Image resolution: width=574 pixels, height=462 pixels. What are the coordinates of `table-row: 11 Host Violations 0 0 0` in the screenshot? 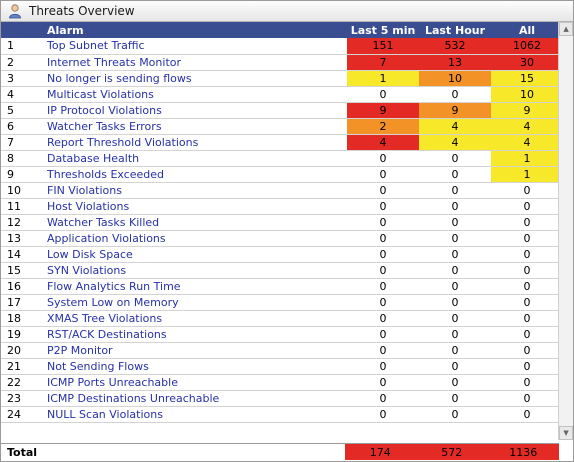 It's located at (280, 206).